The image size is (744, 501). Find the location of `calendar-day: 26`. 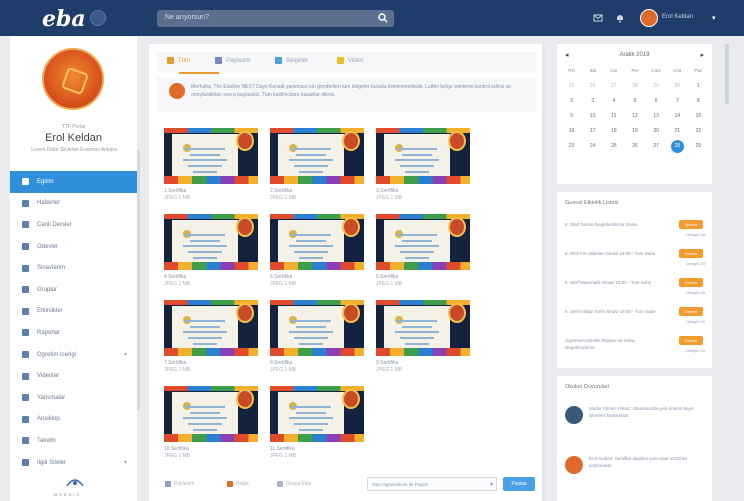

calendar-day: 26 is located at coordinates (634, 146).